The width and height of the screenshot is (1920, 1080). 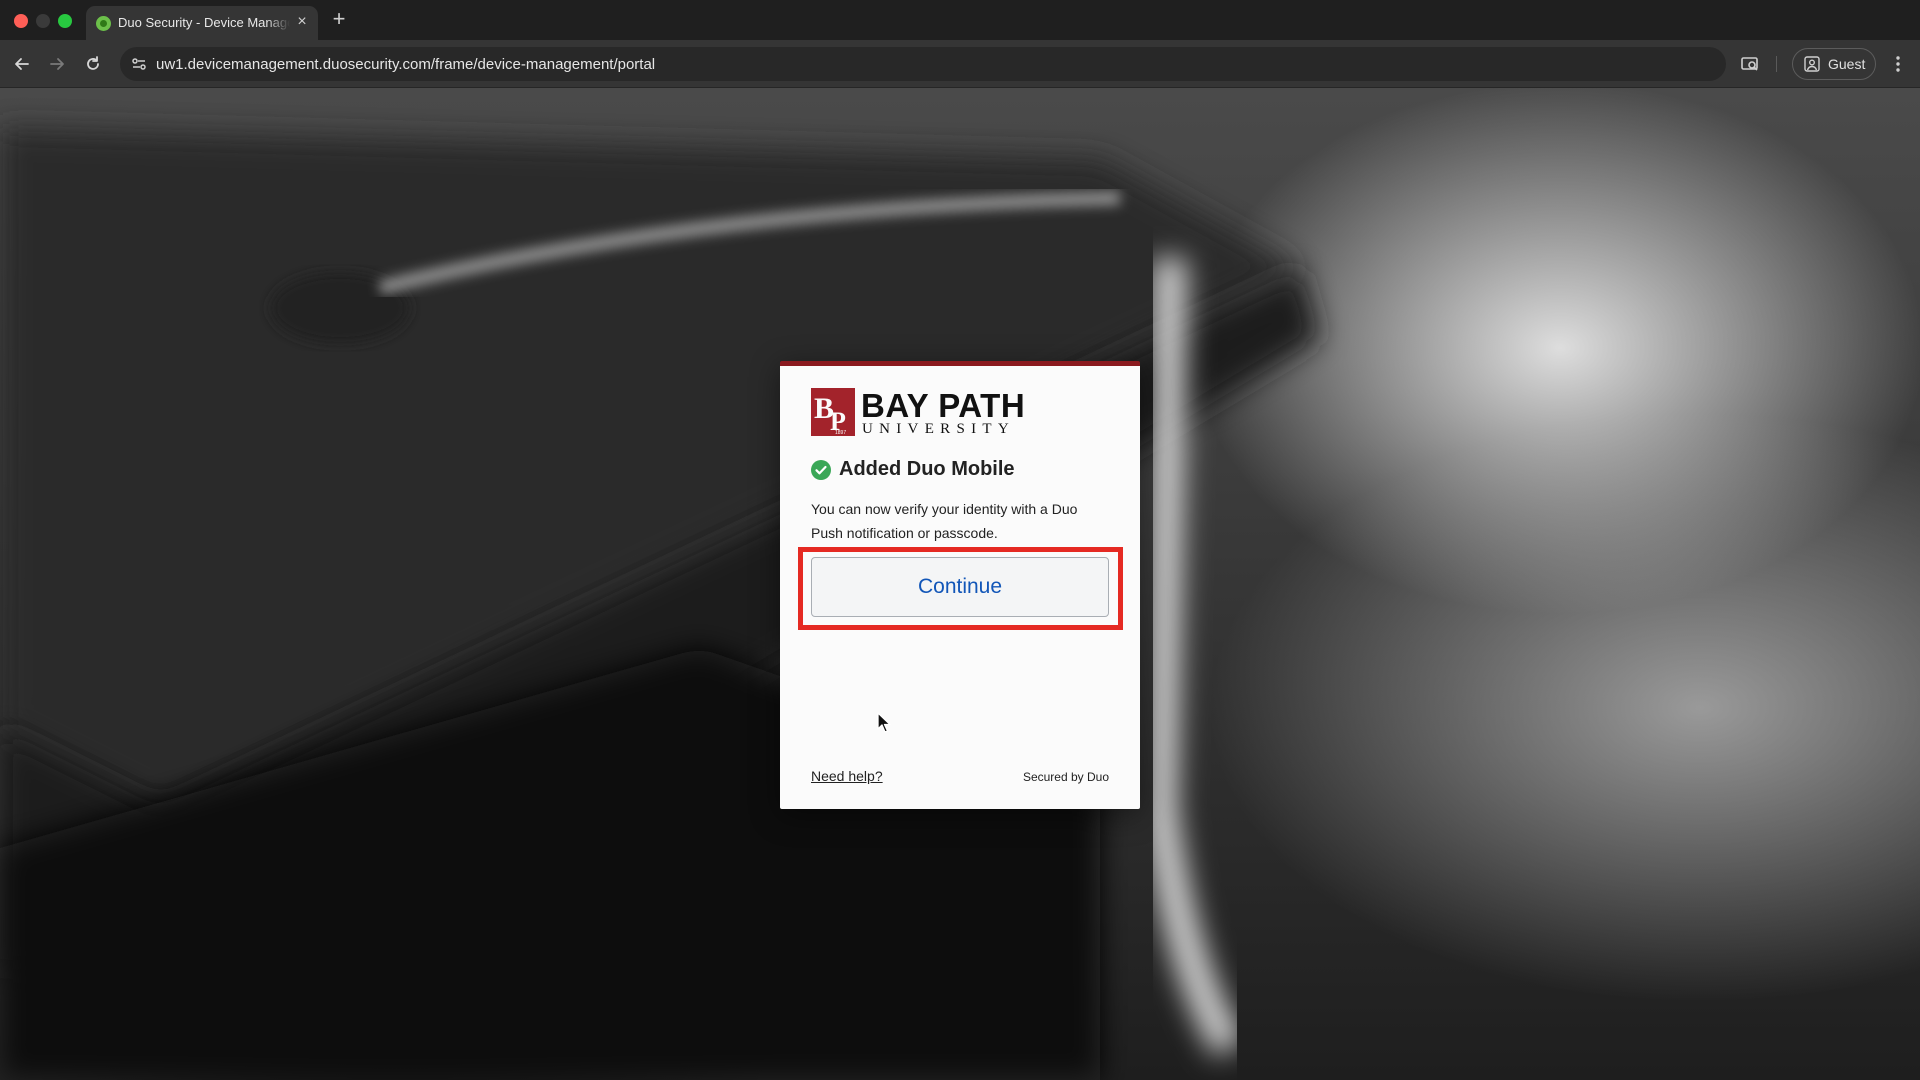 I want to click on logo-name: BAY PATH, so click(x=943, y=405).